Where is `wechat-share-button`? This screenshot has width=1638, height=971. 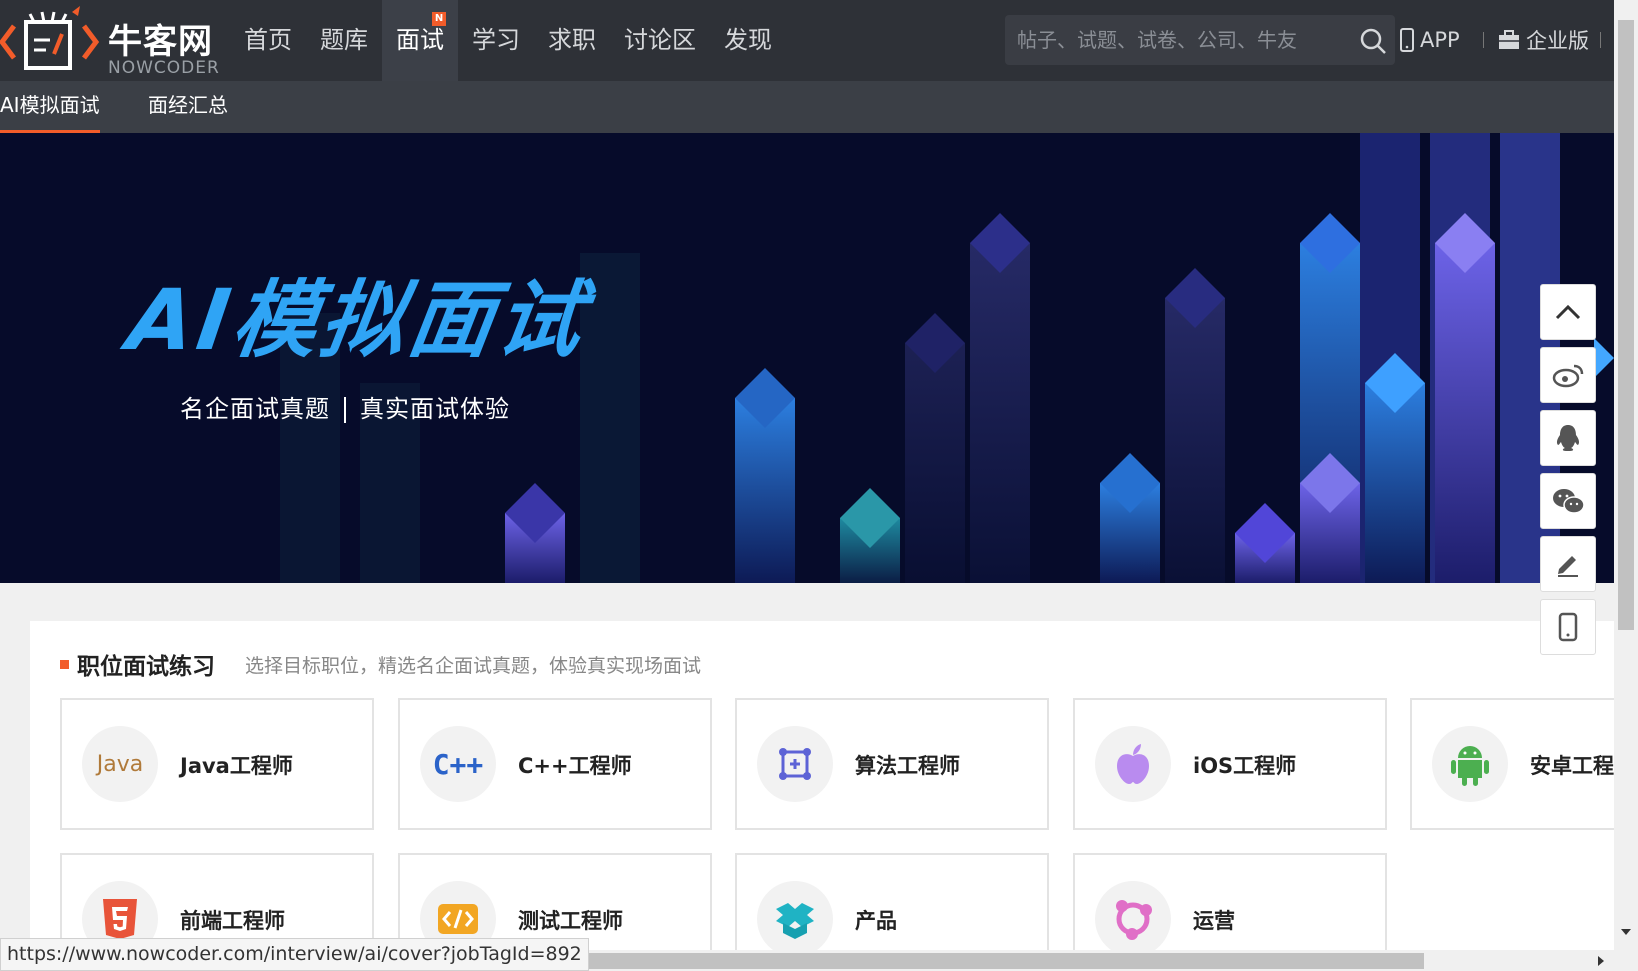 wechat-share-button is located at coordinates (1568, 501).